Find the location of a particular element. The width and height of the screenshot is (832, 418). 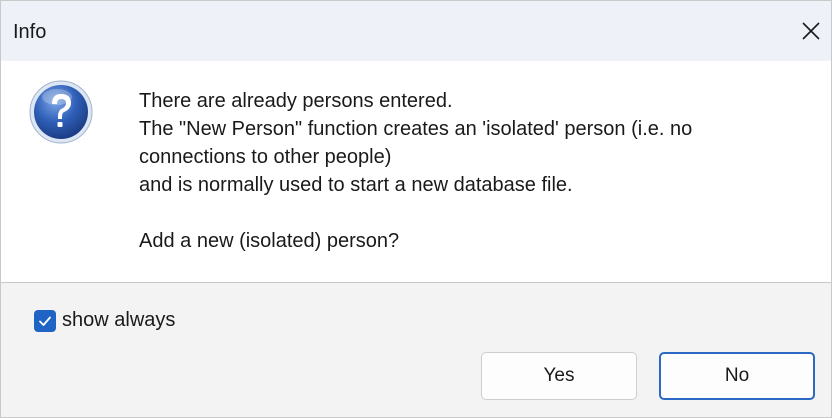

show-always-checkbox: show always is located at coordinates (104, 320).